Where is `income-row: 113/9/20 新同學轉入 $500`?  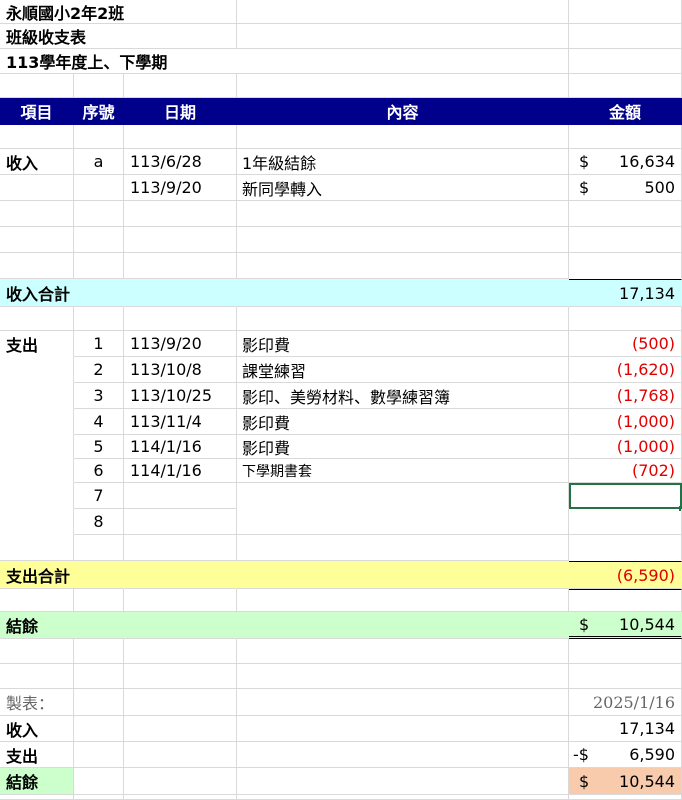
income-row: 113/9/20 新同學轉入 $500 is located at coordinates (341, 188).